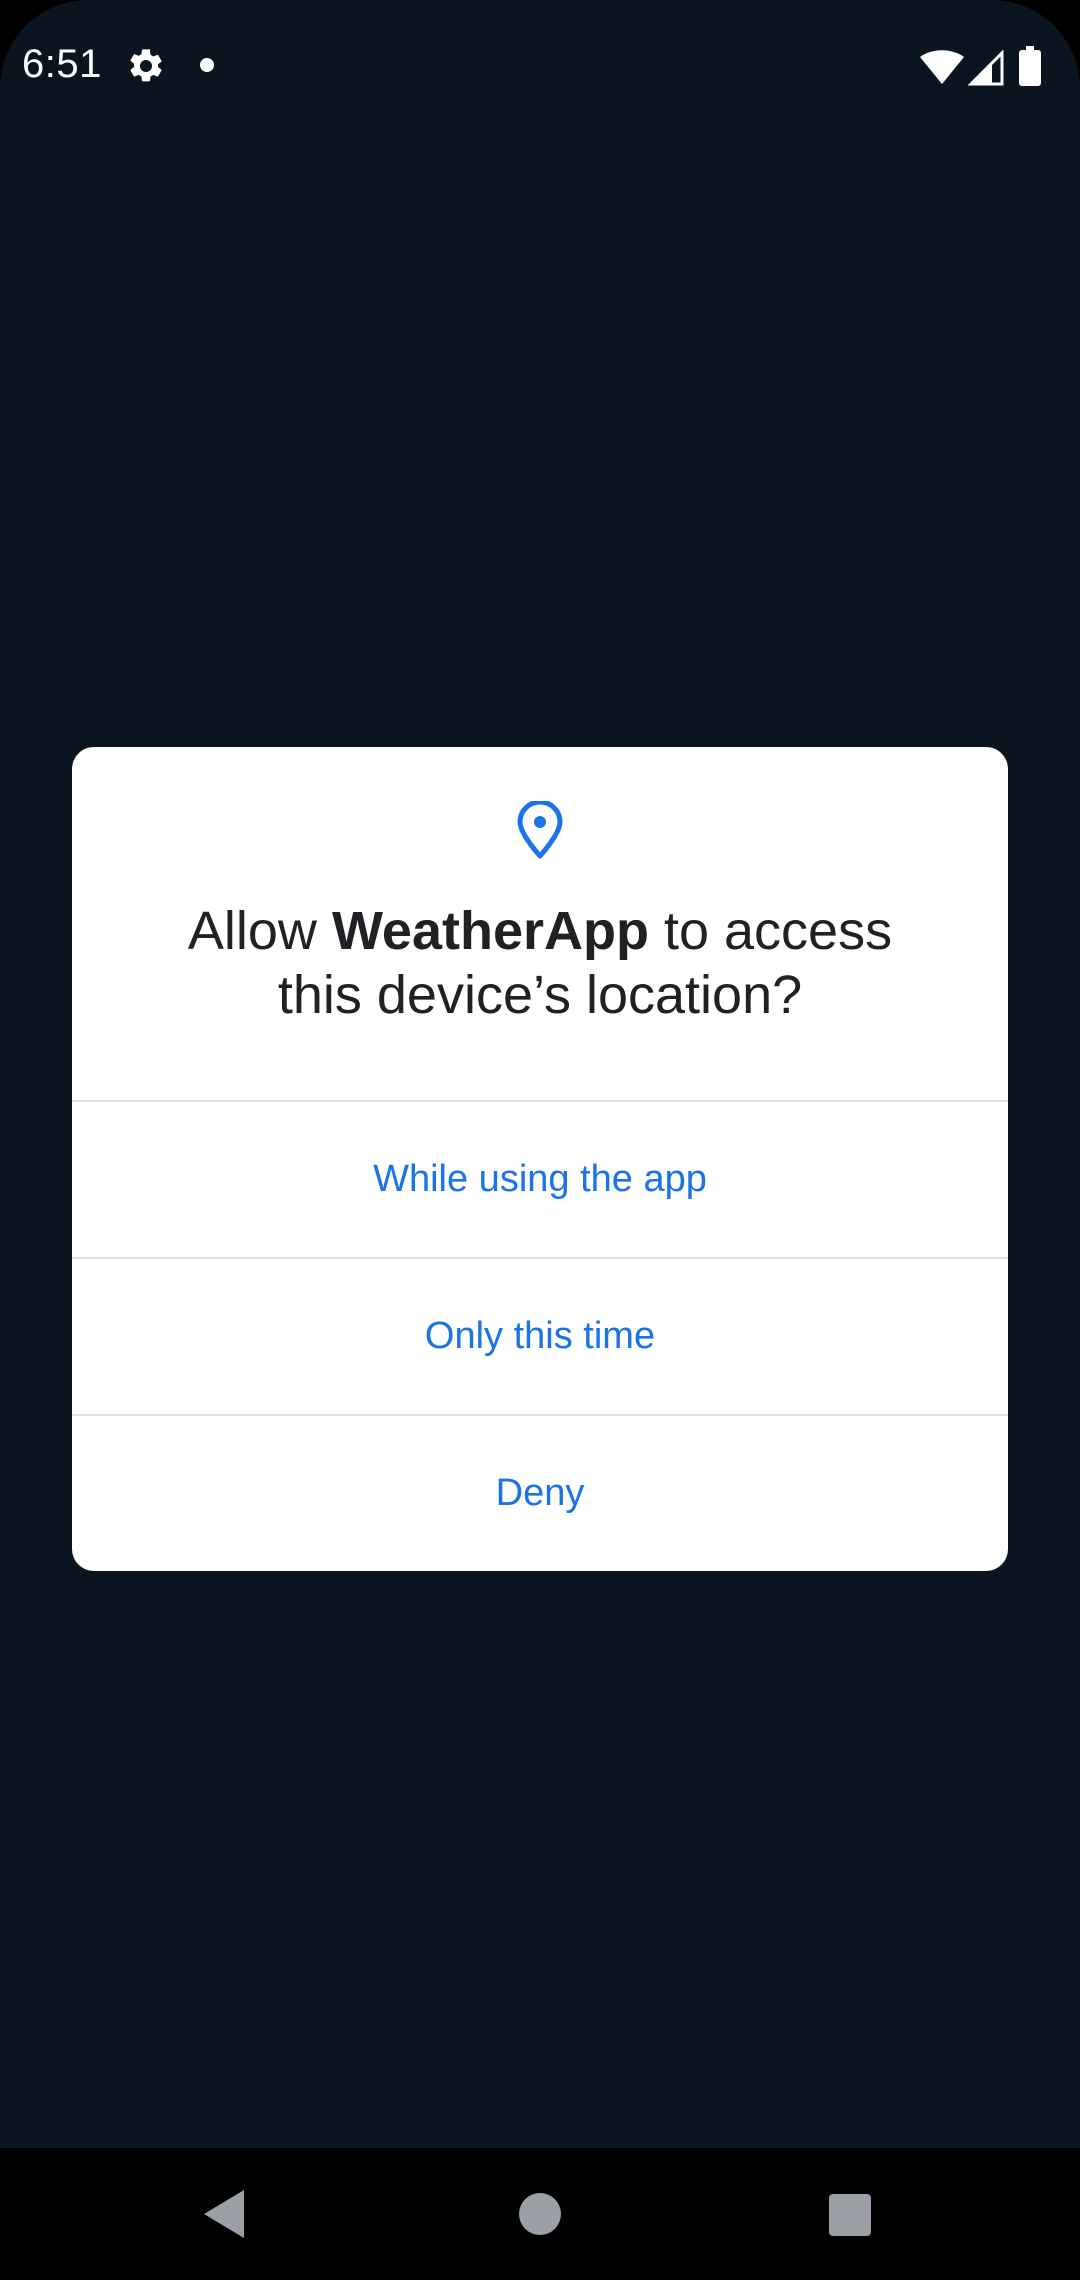  Describe the element at coordinates (540, 995) in the screenshot. I see `title-line-2: this device’s location?` at that location.